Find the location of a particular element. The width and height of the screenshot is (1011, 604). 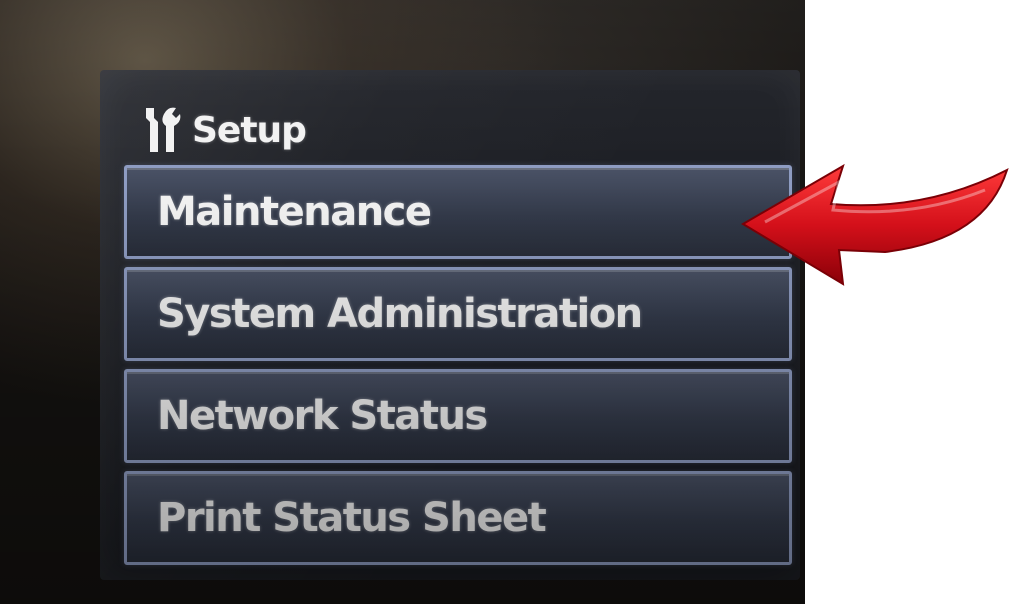

menu-item-print-status-sheet: Print Status Sheet is located at coordinates (458, 518).